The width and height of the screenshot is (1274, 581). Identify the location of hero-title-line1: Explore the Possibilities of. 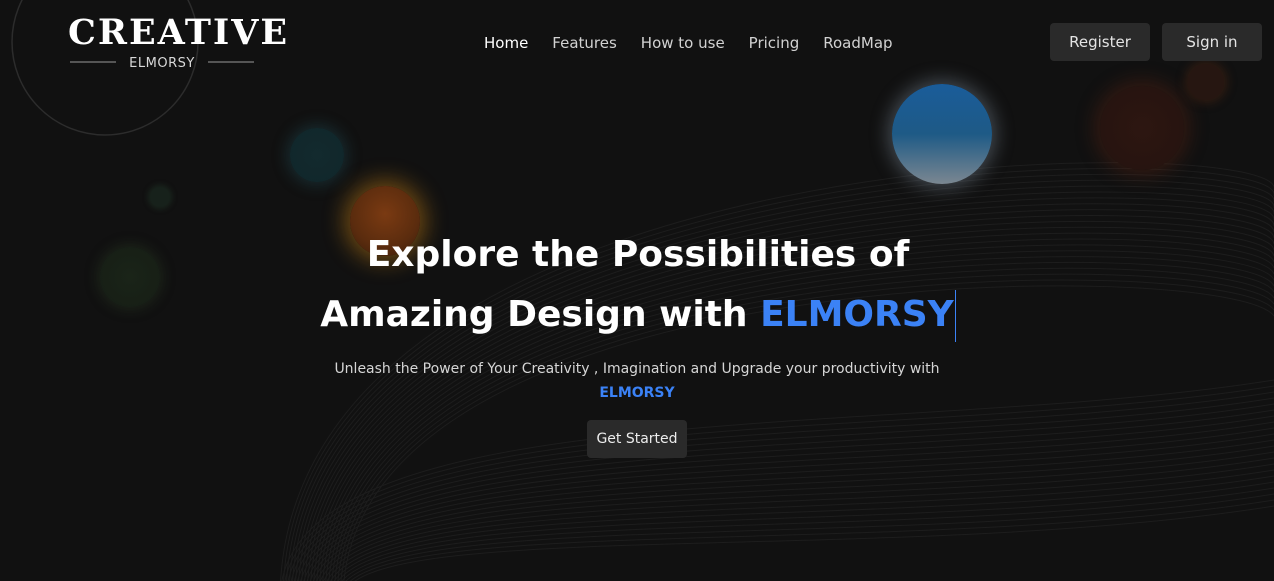
(638, 254).